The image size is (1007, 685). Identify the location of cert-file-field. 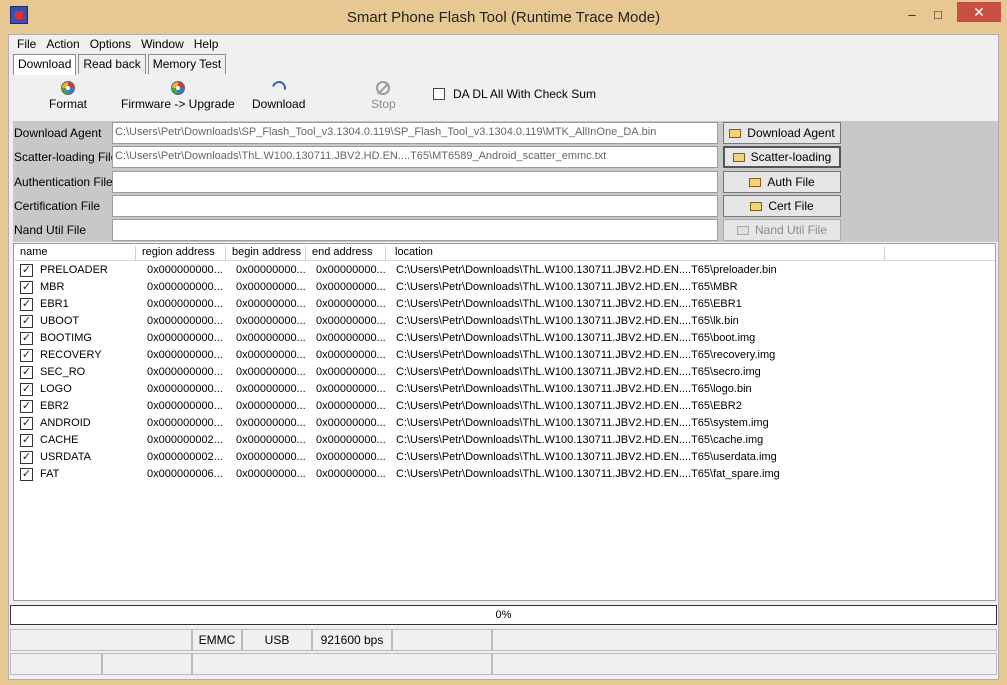
(415, 206).